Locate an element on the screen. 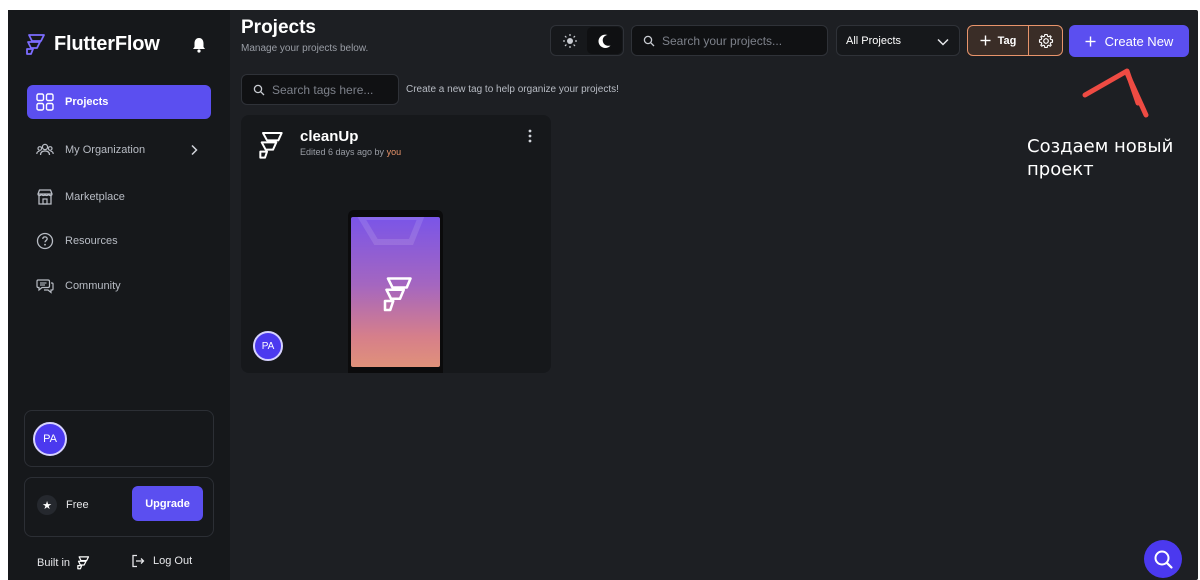 Image resolution: width=1200 pixels, height=580 pixels. plan-card: ★ Free Upgrade is located at coordinates (119, 507).